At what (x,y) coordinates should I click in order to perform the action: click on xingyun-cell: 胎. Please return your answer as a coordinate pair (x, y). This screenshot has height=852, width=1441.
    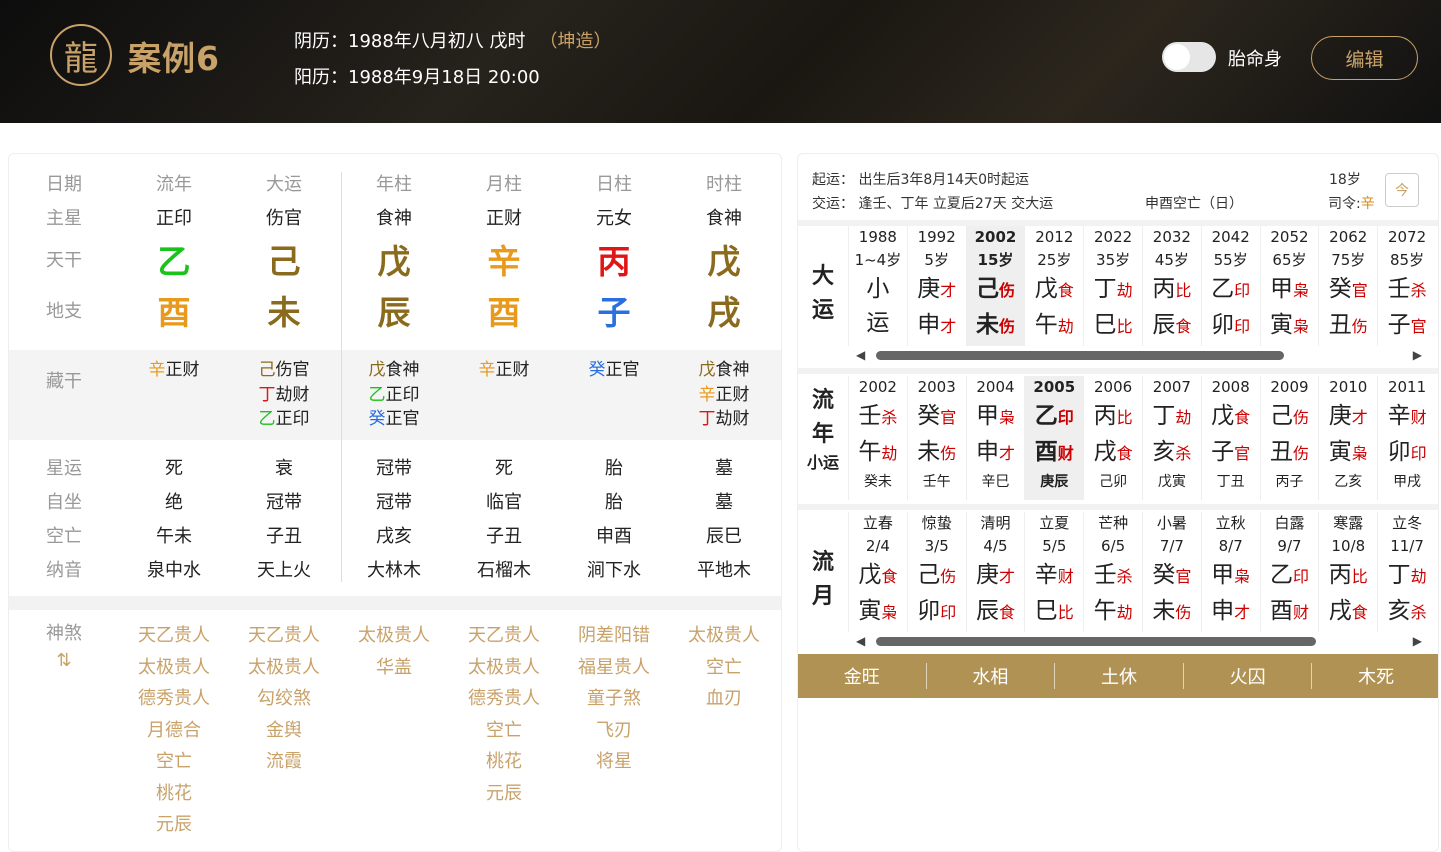
    Looking at the image, I should click on (614, 468).